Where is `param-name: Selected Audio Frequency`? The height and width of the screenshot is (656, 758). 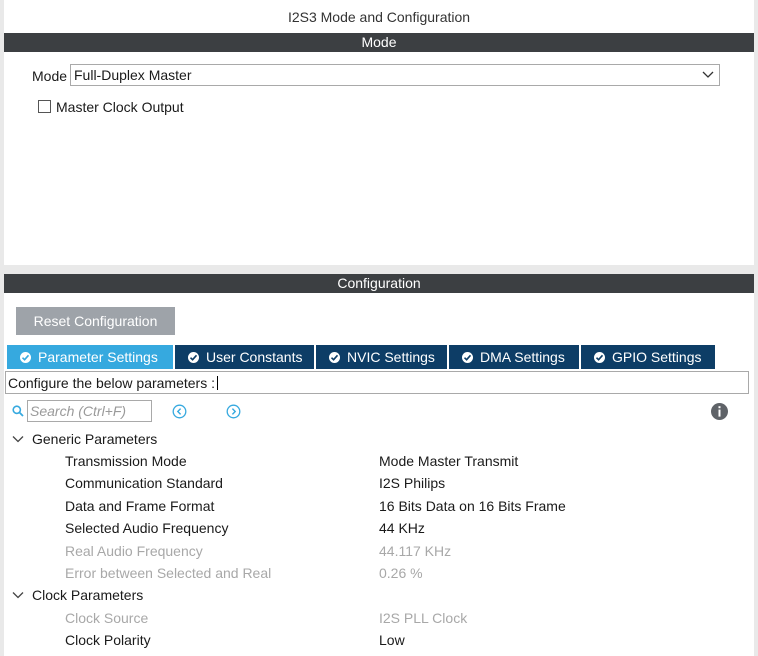
param-name: Selected Audio Frequency is located at coordinates (146, 528).